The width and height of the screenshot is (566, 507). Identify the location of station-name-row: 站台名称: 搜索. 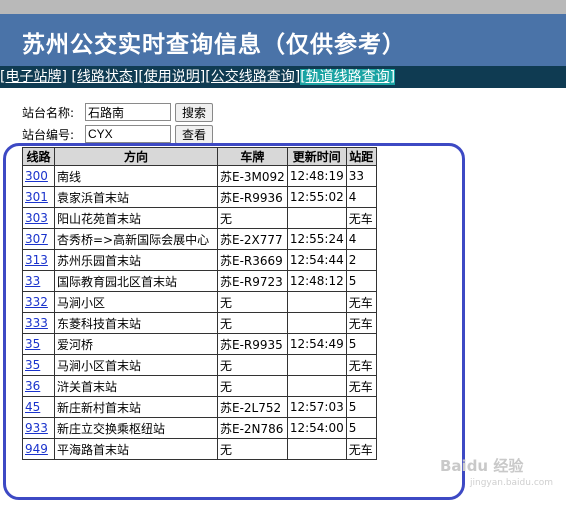
(118, 112).